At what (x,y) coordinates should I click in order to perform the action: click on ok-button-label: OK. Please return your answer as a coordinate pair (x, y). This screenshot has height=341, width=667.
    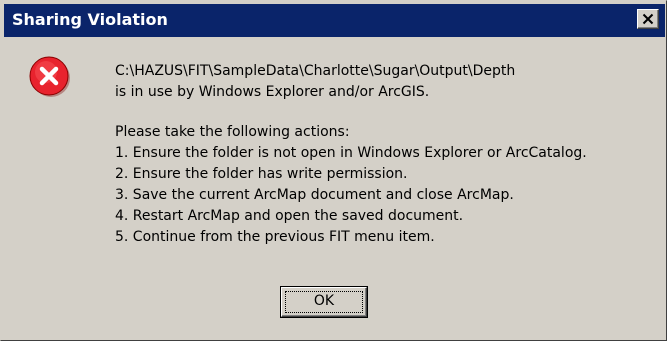
    Looking at the image, I should click on (324, 301).